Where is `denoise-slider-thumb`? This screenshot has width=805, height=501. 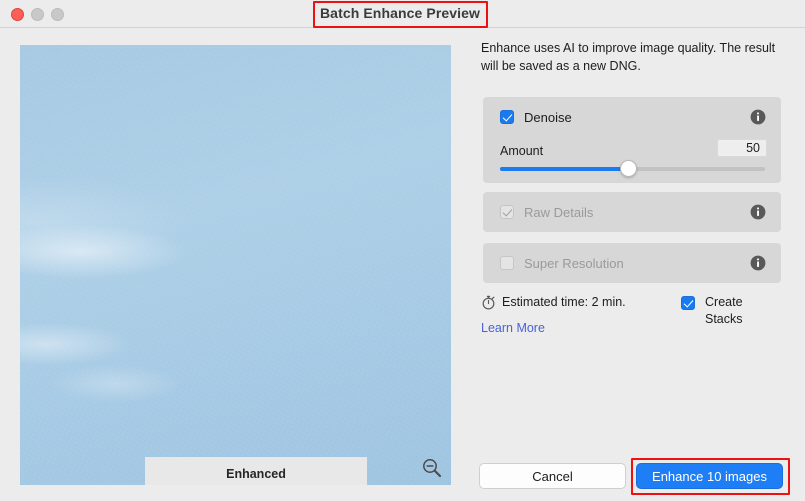
denoise-slider-thumb is located at coordinates (629, 168).